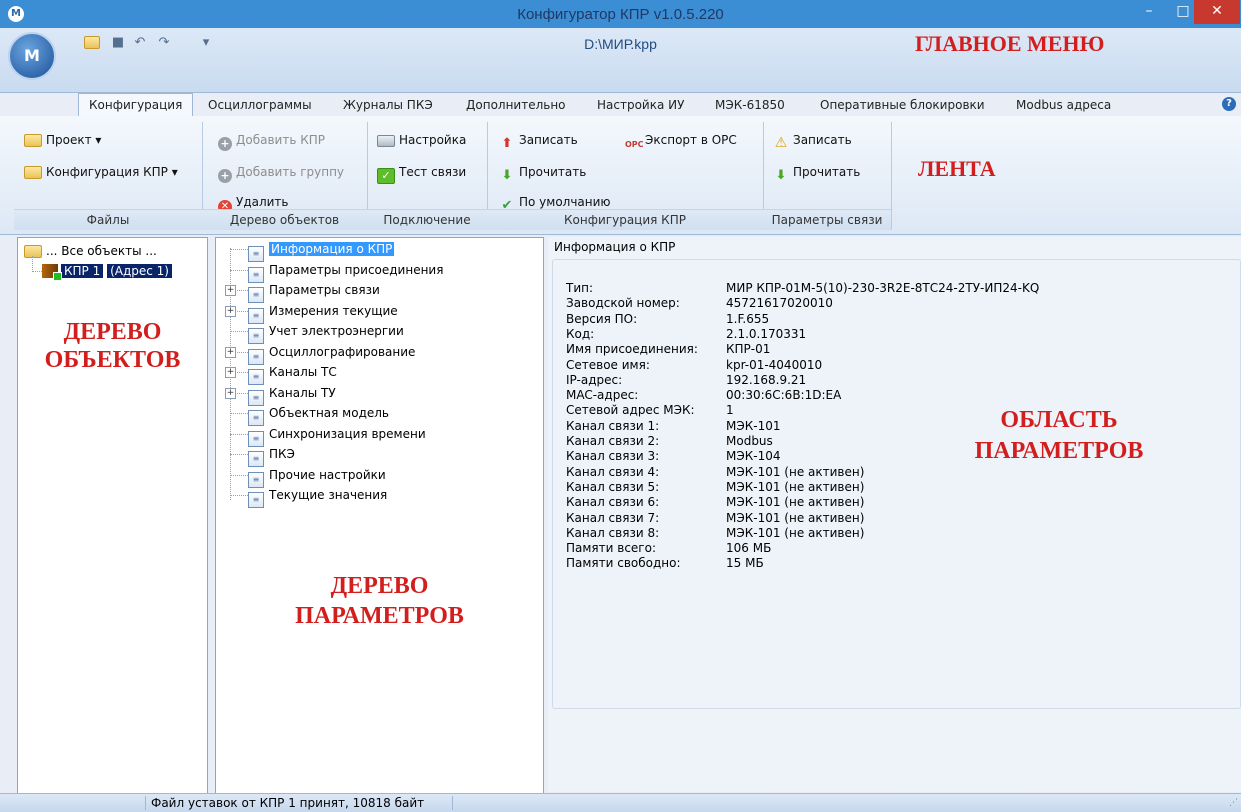  What do you see at coordinates (516, 105) in the screenshot?
I see `tab-additional: Дополнительно` at bounding box center [516, 105].